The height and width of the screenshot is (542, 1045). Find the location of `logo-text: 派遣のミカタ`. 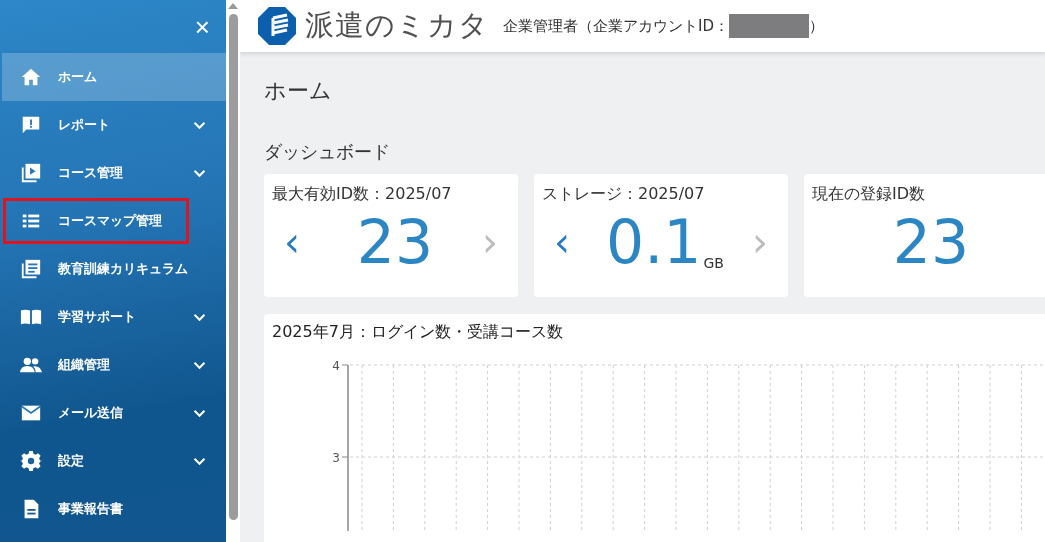

logo-text: 派遣のミカタ is located at coordinates (397, 25).